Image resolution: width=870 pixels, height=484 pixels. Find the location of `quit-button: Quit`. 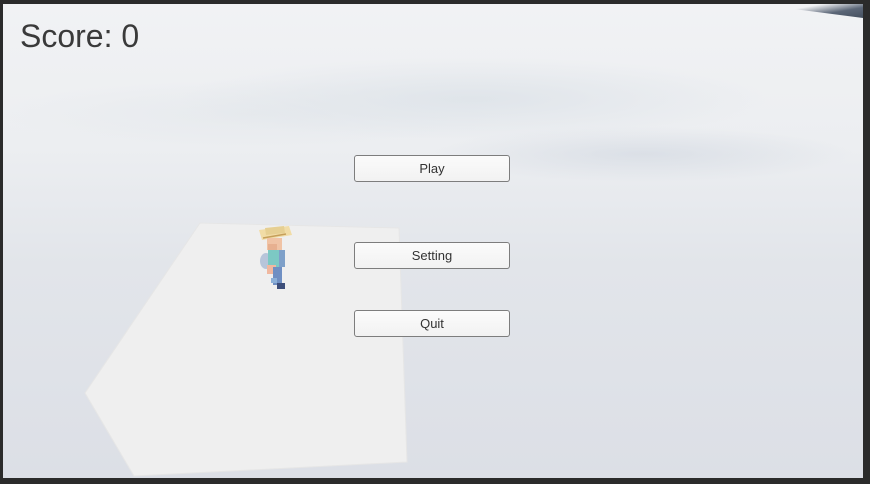

quit-button: Quit is located at coordinates (432, 323).